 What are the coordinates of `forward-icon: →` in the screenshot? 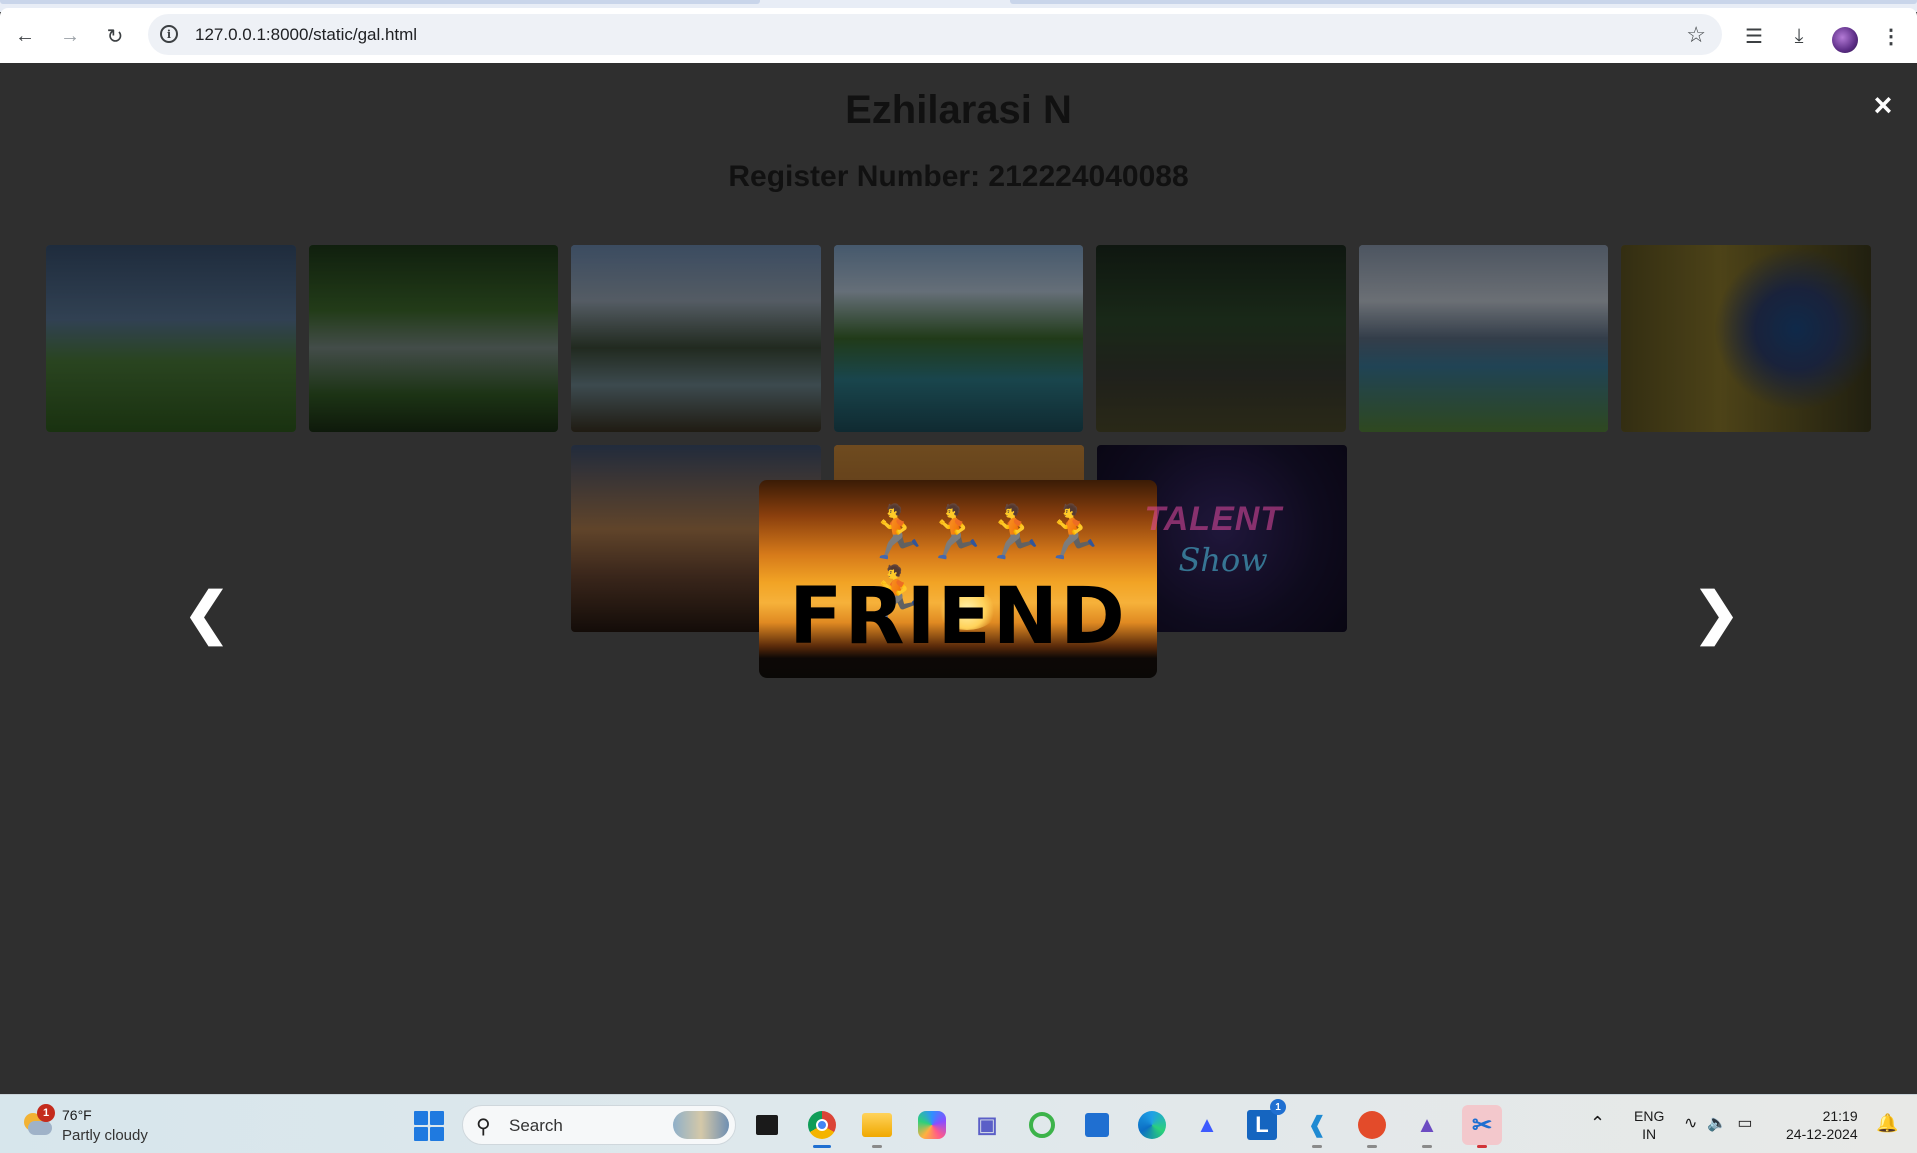 It's located at (70, 36).